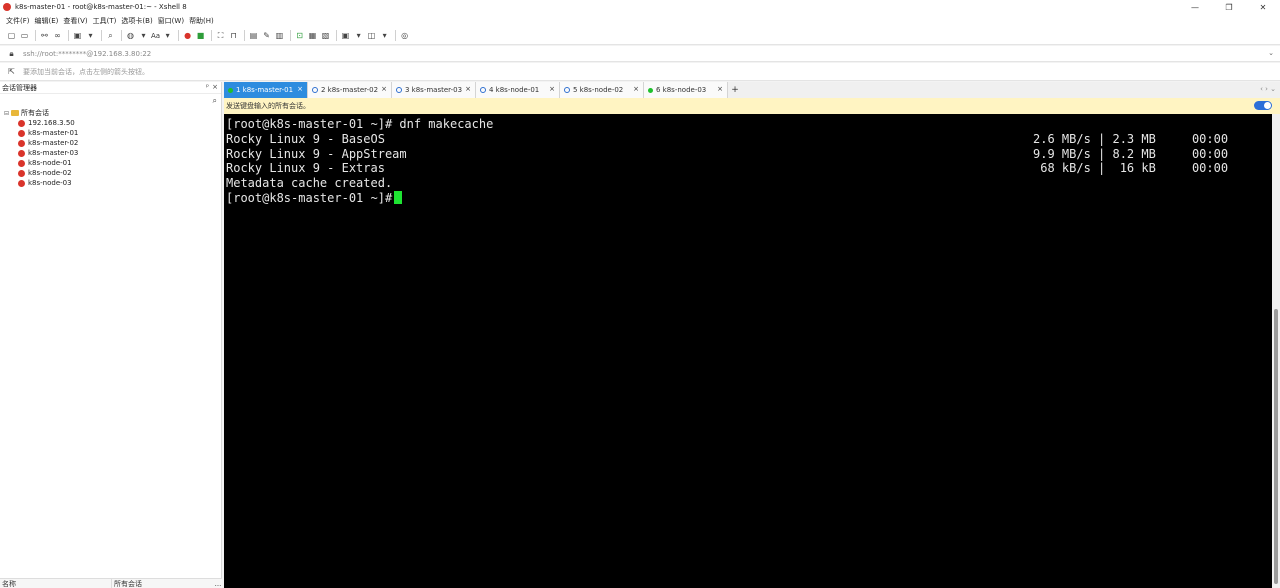 The image size is (1280, 588). I want to click on font-button: Aa, so click(155, 36).